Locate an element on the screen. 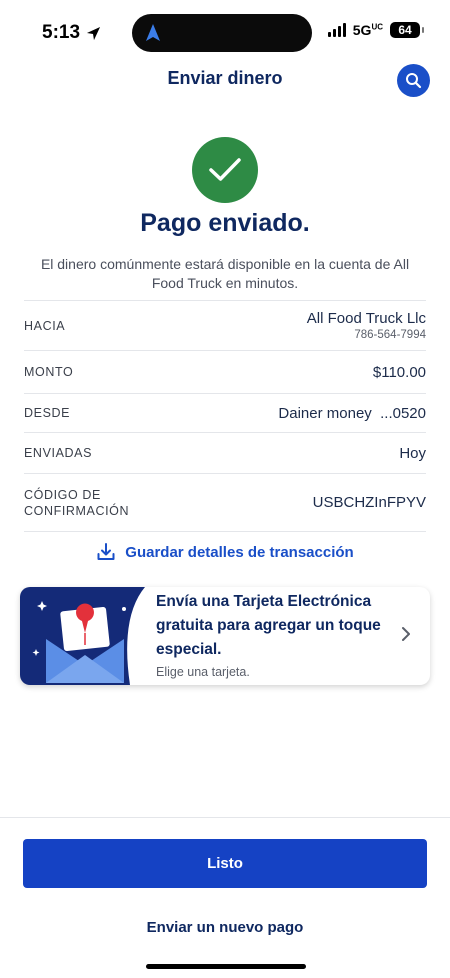 This screenshot has height=978, width=450. checkmark-icon is located at coordinates (225, 169).